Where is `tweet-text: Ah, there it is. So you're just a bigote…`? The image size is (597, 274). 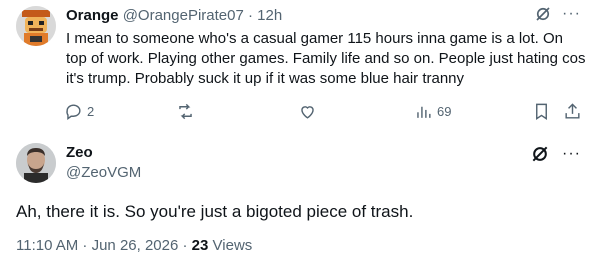 tweet-text: Ah, there it is. So you're just a bigote… is located at coordinates (215, 211).